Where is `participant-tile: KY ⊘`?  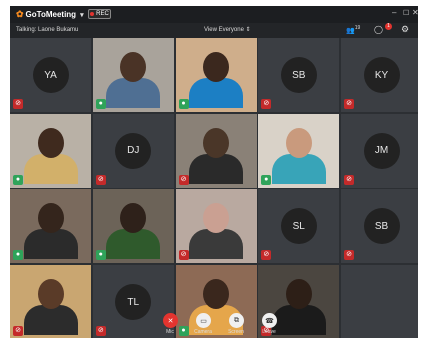
participant-tile: KY ⊘ is located at coordinates (379, 75).